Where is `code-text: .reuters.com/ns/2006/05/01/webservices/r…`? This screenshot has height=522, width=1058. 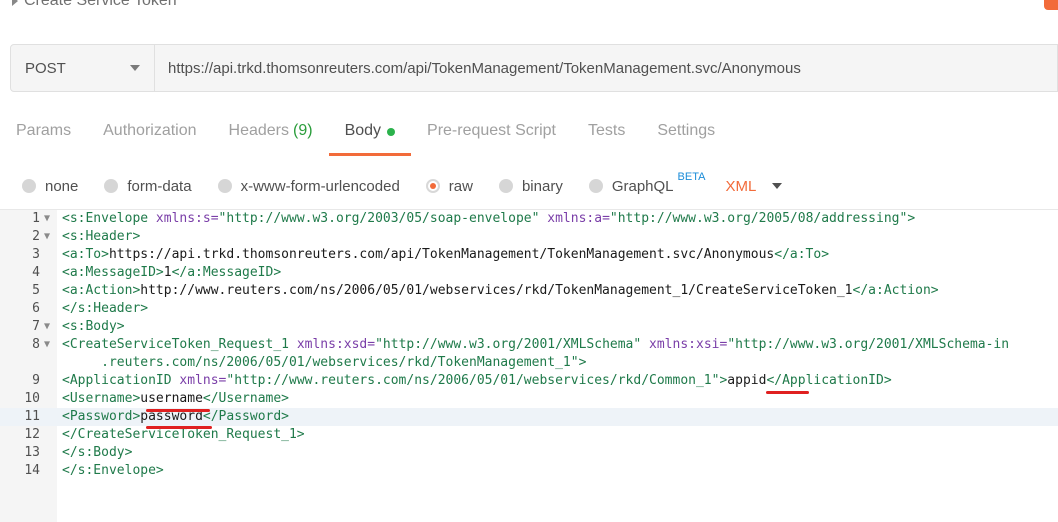
code-text: .reuters.com/ns/2006/05/01/webservices/r… is located at coordinates (324, 362).